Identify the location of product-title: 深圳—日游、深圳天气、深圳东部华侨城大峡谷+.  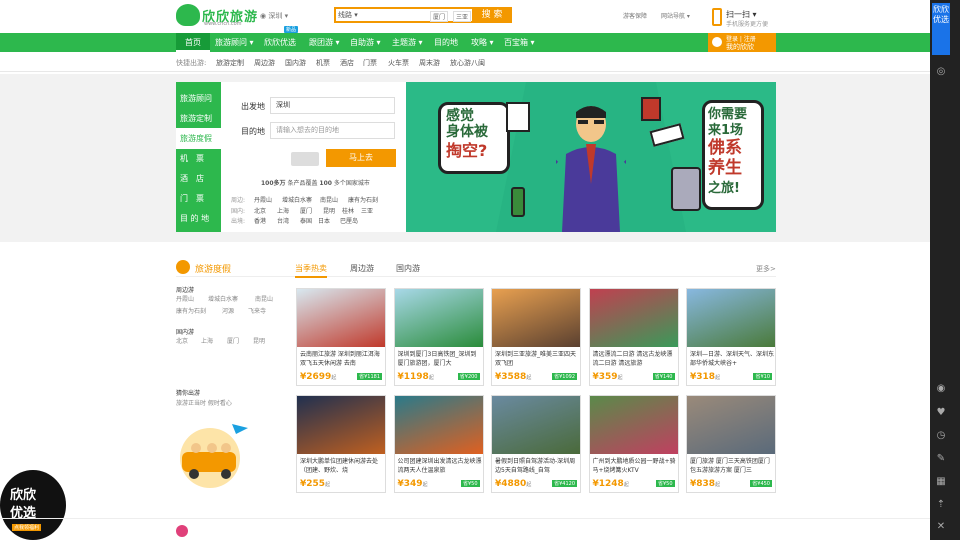
(732, 359).